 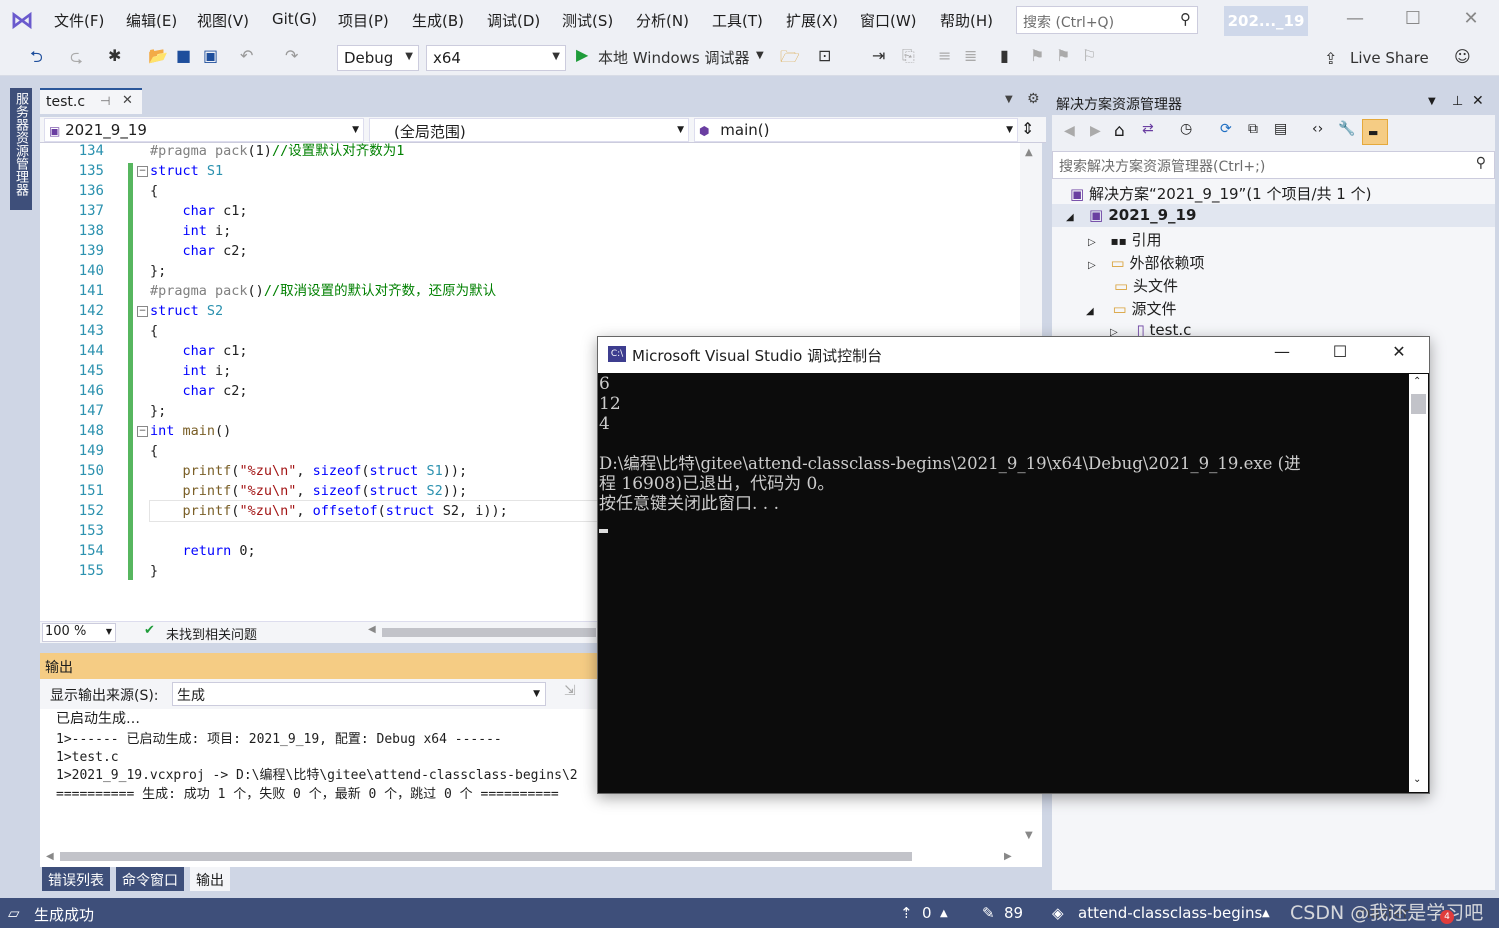 I want to click on zoom-select: 100 % ▼, so click(x=79, y=632).